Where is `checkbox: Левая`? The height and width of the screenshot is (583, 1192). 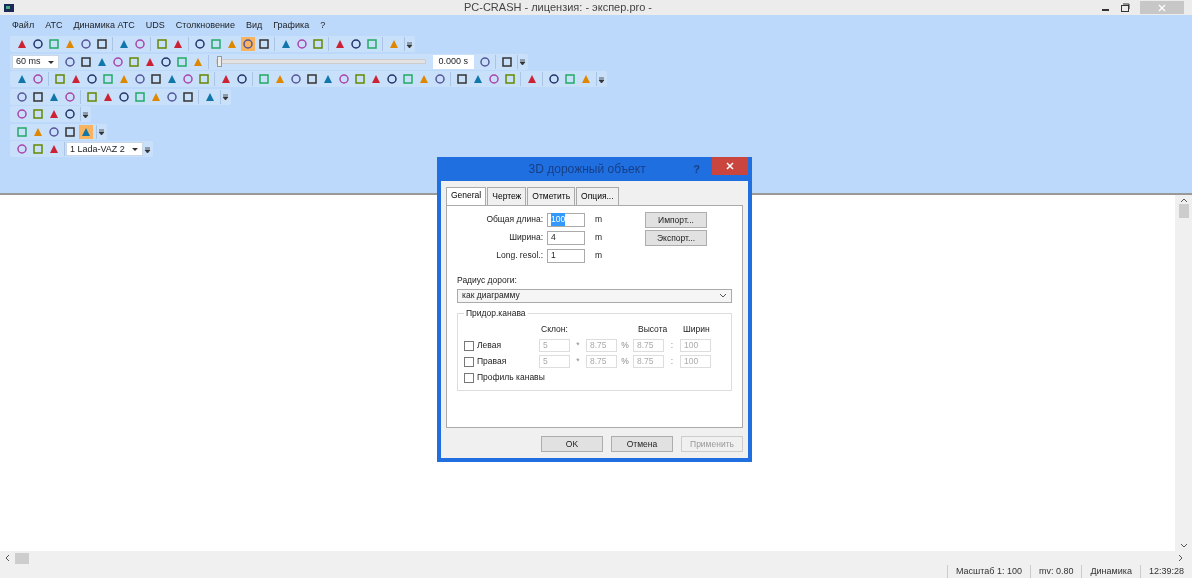 checkbox: Левая is located at coordinates (500, 345).